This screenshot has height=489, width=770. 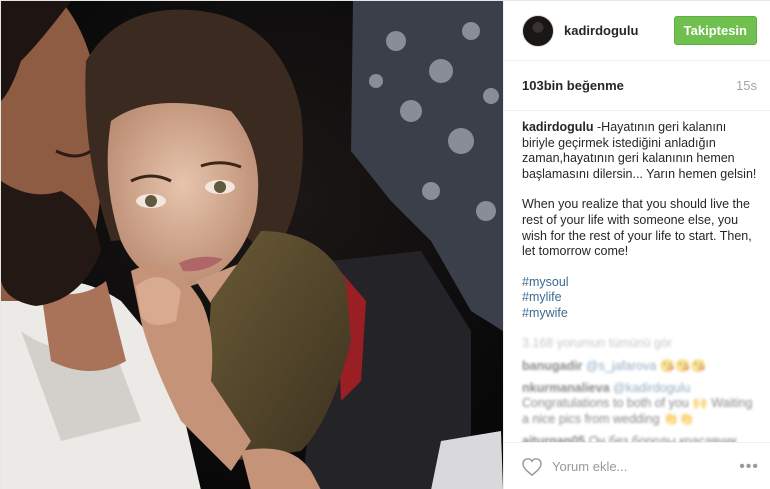 I want to click on post-age: 15s, so click(x=746, y=85).